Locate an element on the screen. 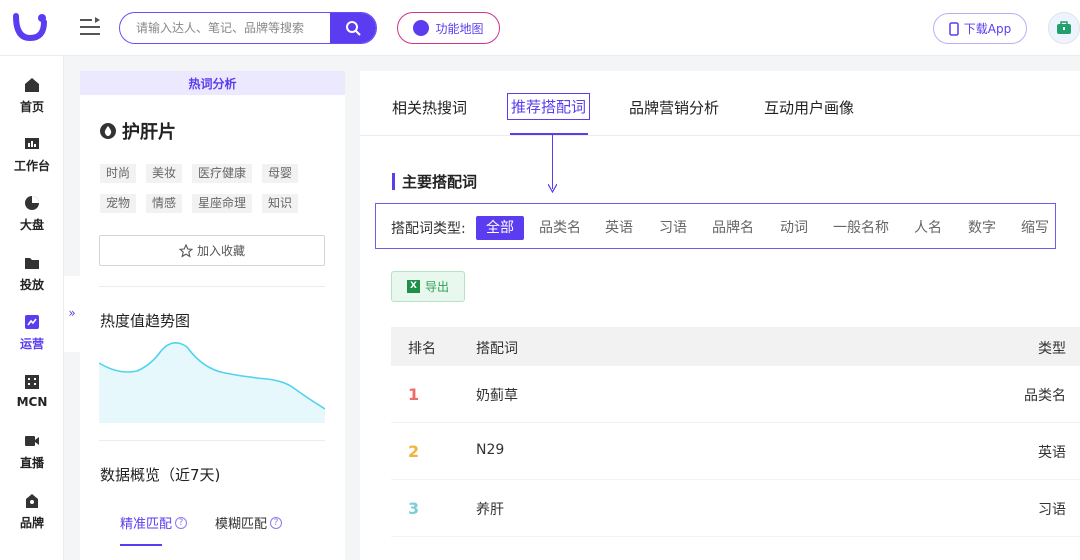 The image size is (1080, 560). download-app-button: 下载App is located at coordinates (980, 28).